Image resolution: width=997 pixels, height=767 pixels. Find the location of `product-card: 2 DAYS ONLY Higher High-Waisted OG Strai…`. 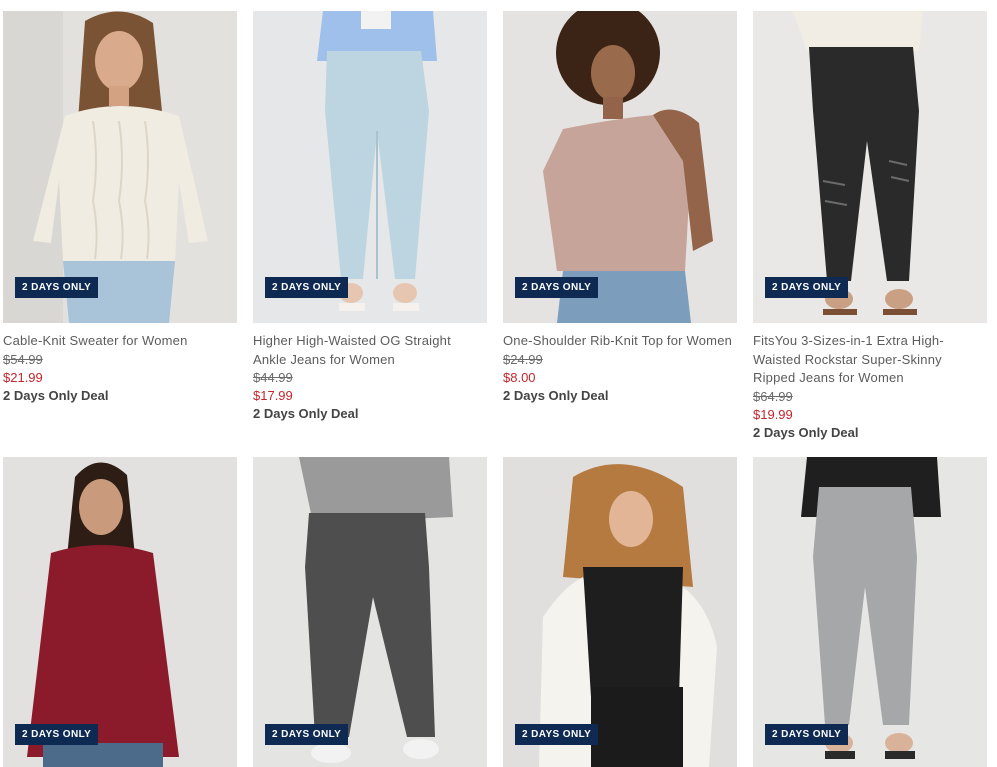

product-card: 2 DAYS ONLY Higher High-Waisted OG Strai… is located at coordinates (370, 217).